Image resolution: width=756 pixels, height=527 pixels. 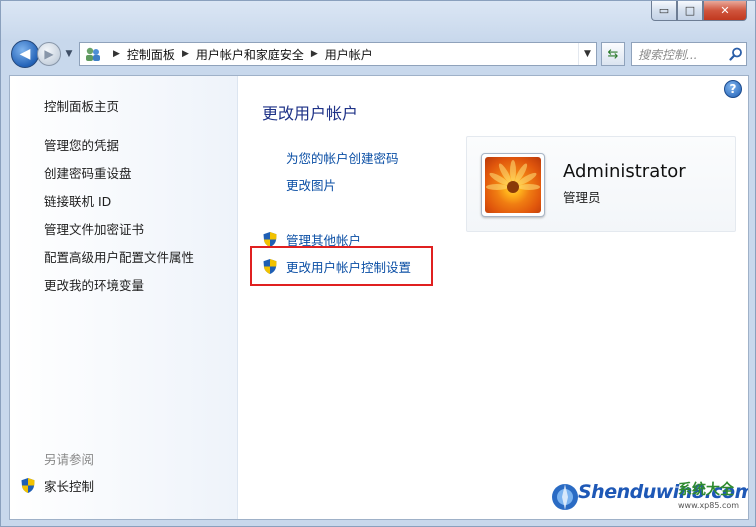 I want to click on change-picture-link: 更改图片, so click(x=311, y=184).